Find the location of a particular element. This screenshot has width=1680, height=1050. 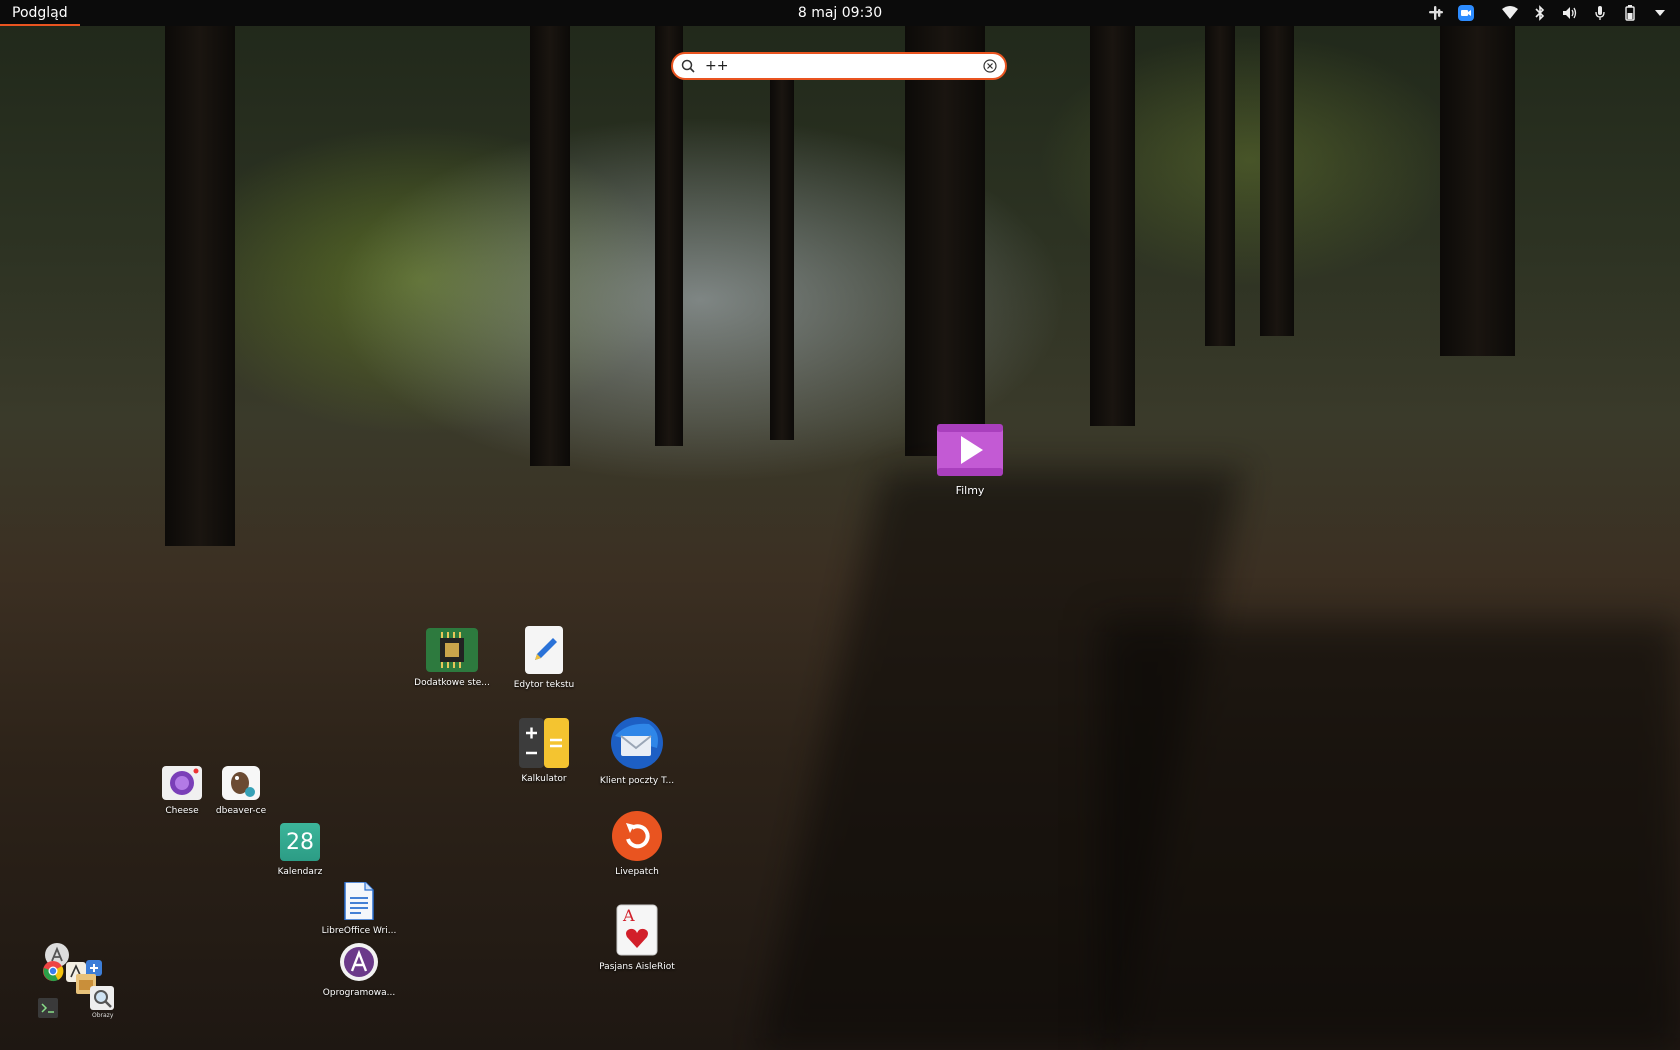

app-edytor-tekstu: Edytor tekstu is located at coordinates (544, 658).